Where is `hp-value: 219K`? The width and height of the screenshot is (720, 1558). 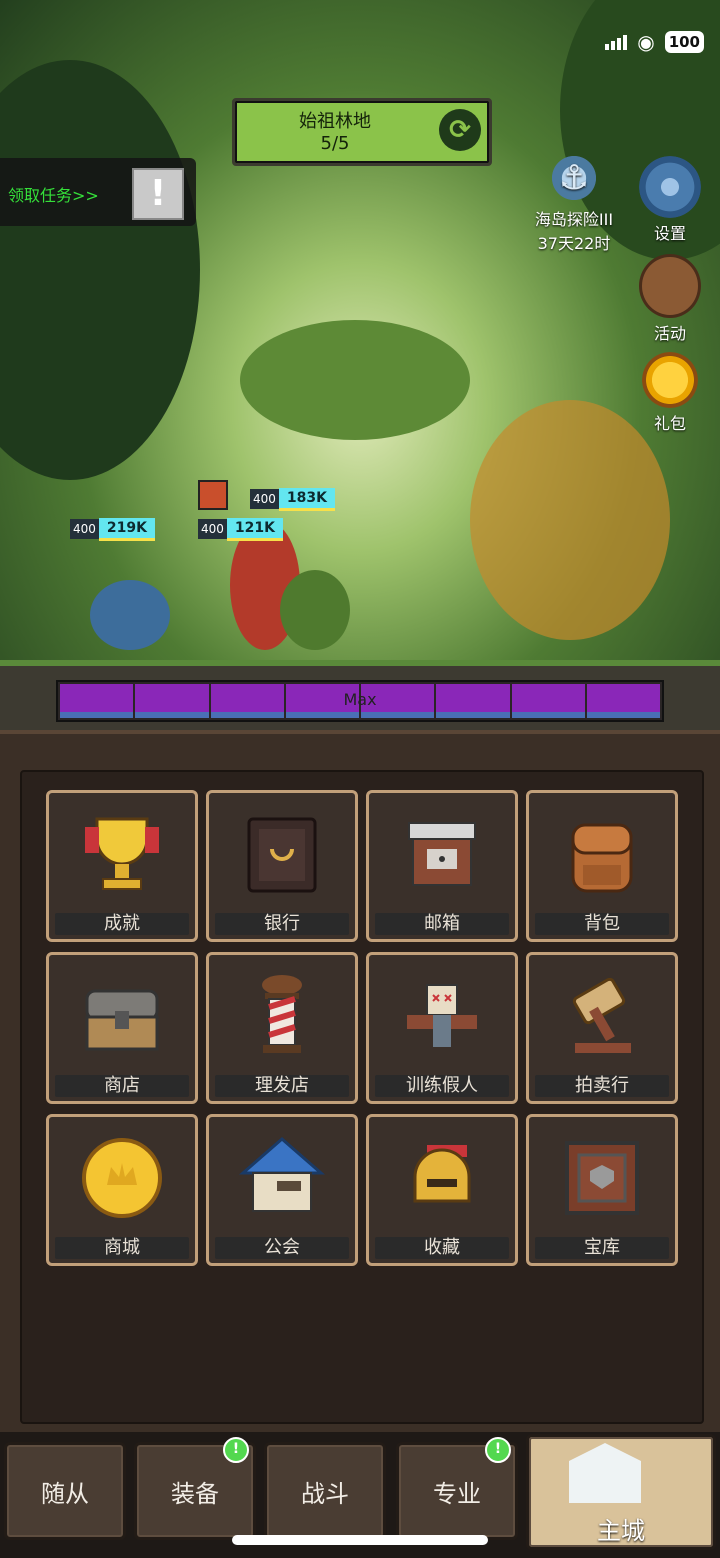 hp-value: 219K is located at coordinates (126, 529).